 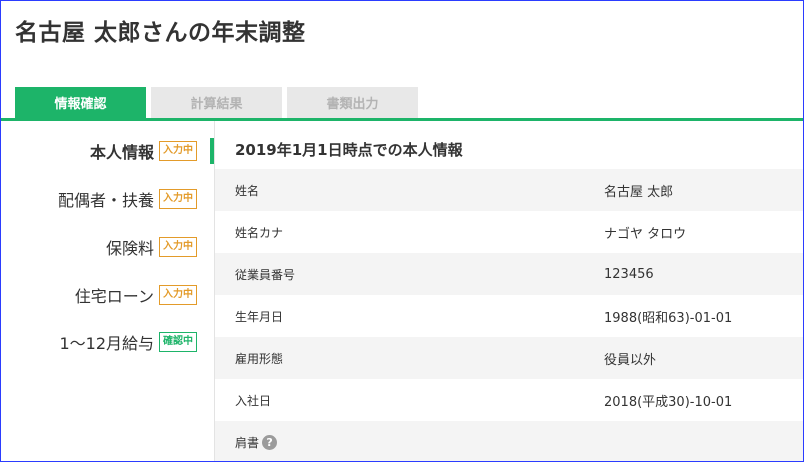 What do you see at coordinates (259, 316) in the screenshot?
I see `row-label: 生年月日` at bounding box center [259, 316].